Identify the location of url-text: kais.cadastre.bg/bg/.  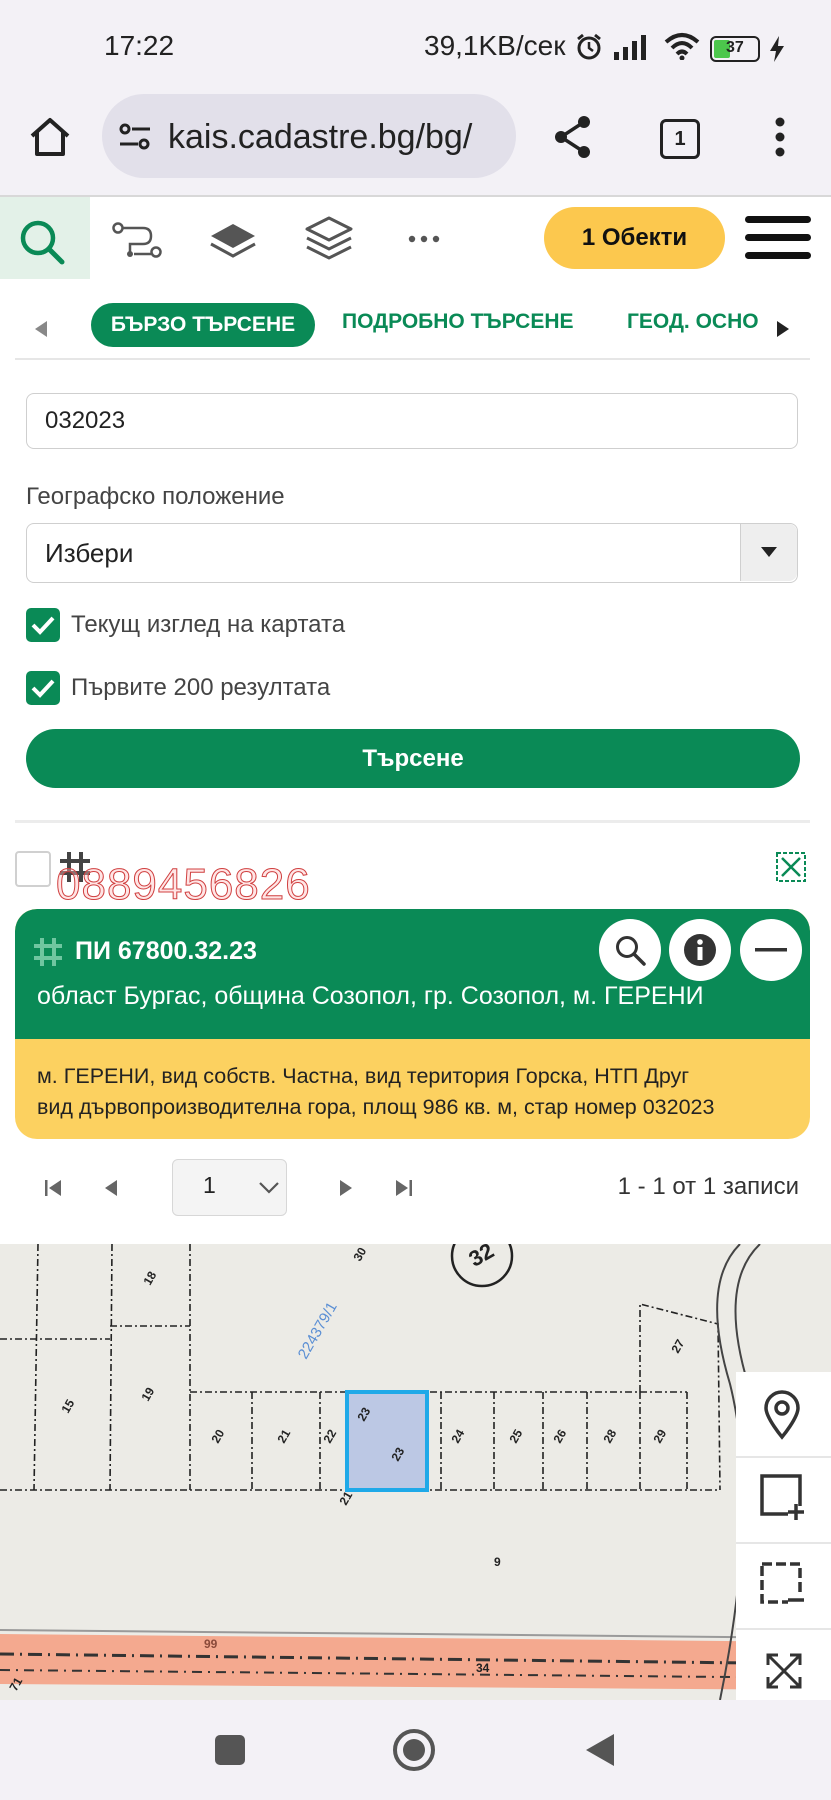
(320, 137).